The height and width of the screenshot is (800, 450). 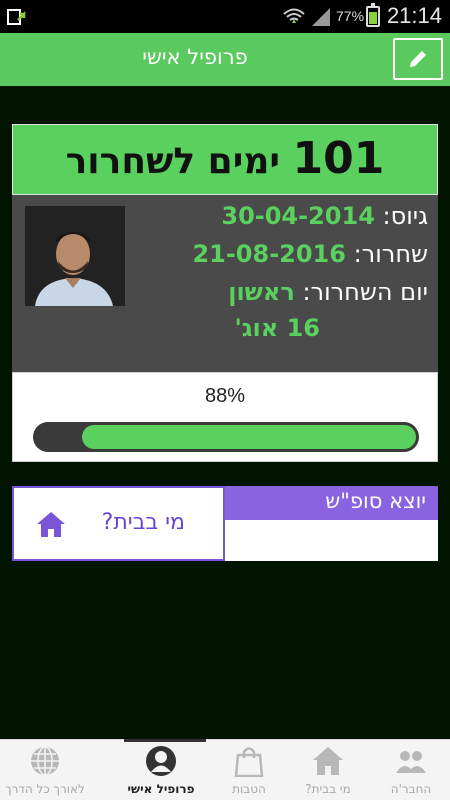 I want to click on countdown-number: 101, so click(x=338, y=158).